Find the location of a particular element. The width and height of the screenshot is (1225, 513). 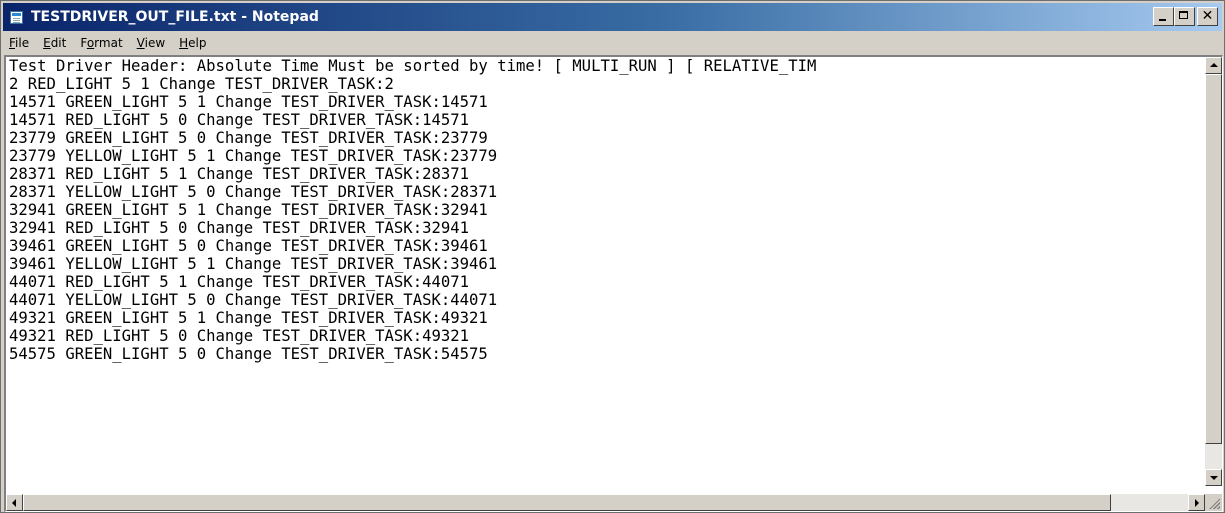

menu-help-accelerator: H is located at coordinates (184, 43).